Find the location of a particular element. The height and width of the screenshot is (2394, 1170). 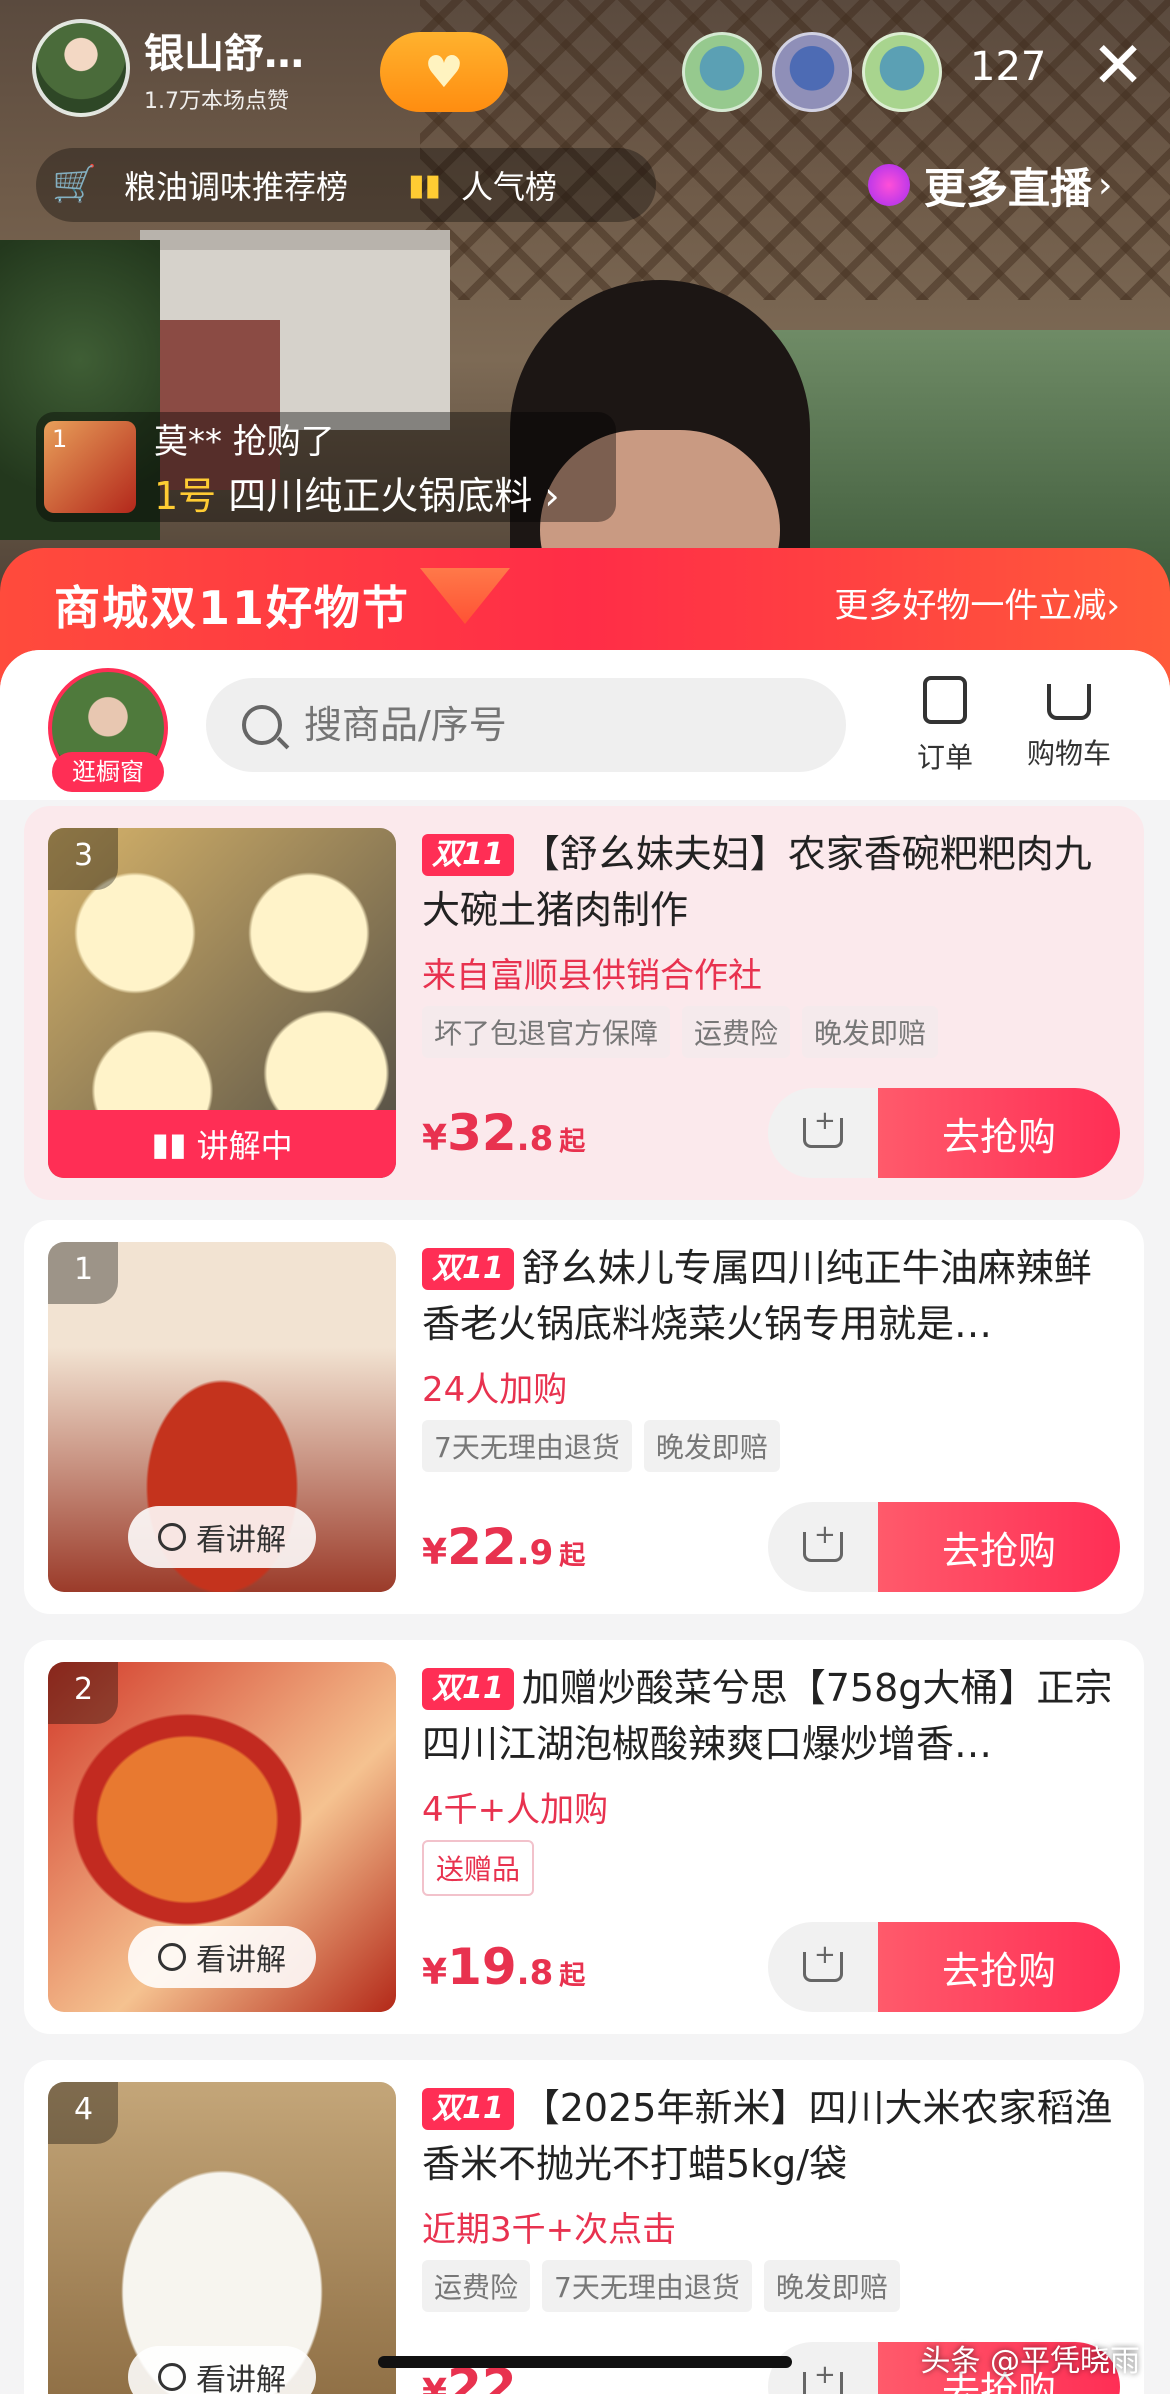

toast-thumb-index: 1 is located at coordinates (60, 439).